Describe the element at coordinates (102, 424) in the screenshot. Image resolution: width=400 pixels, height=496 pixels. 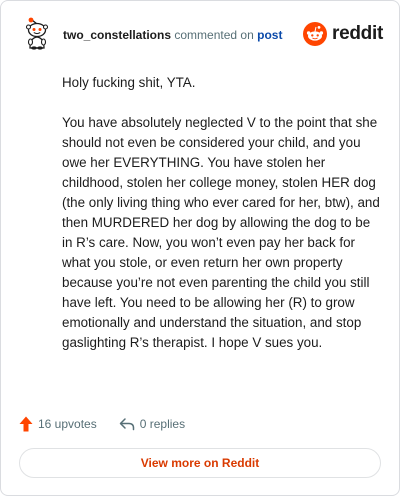
I see `comment-actions: 16 upvotes 0 replies` at that location.